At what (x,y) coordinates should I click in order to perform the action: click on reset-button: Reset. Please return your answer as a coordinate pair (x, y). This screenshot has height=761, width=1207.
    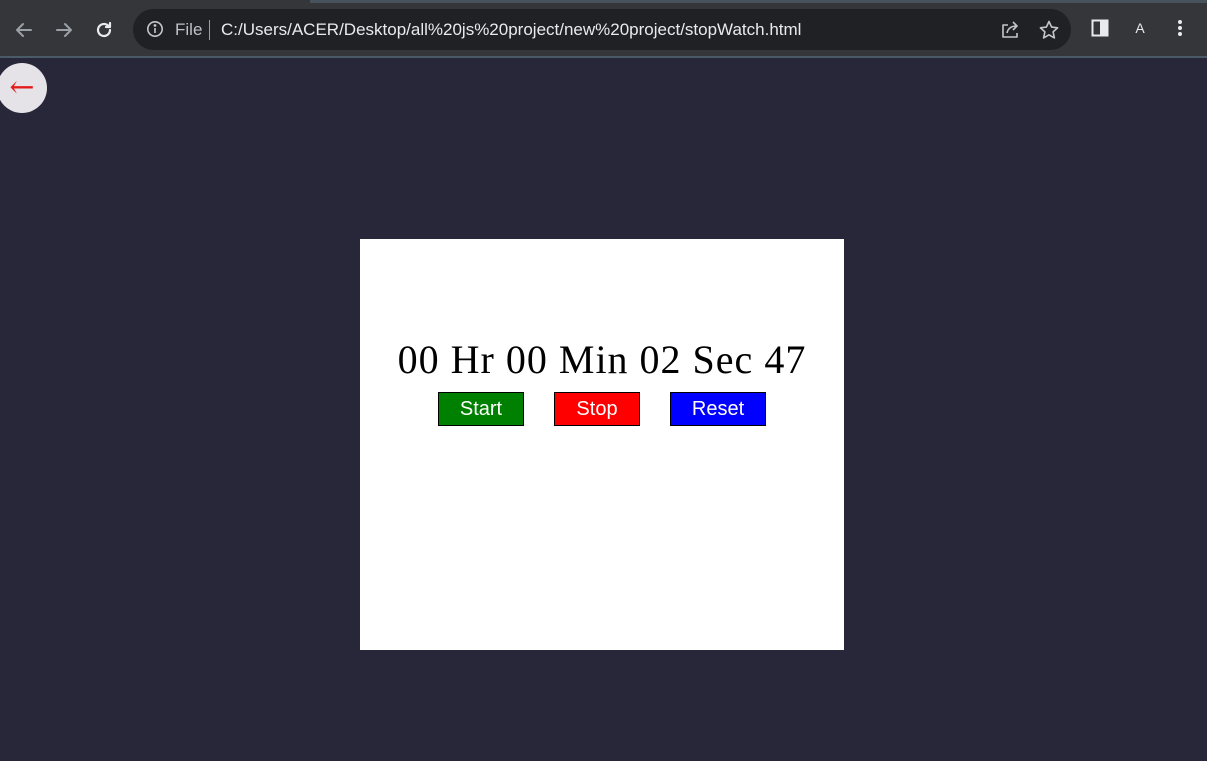
    Looking at the image, I should click on (718, 409).